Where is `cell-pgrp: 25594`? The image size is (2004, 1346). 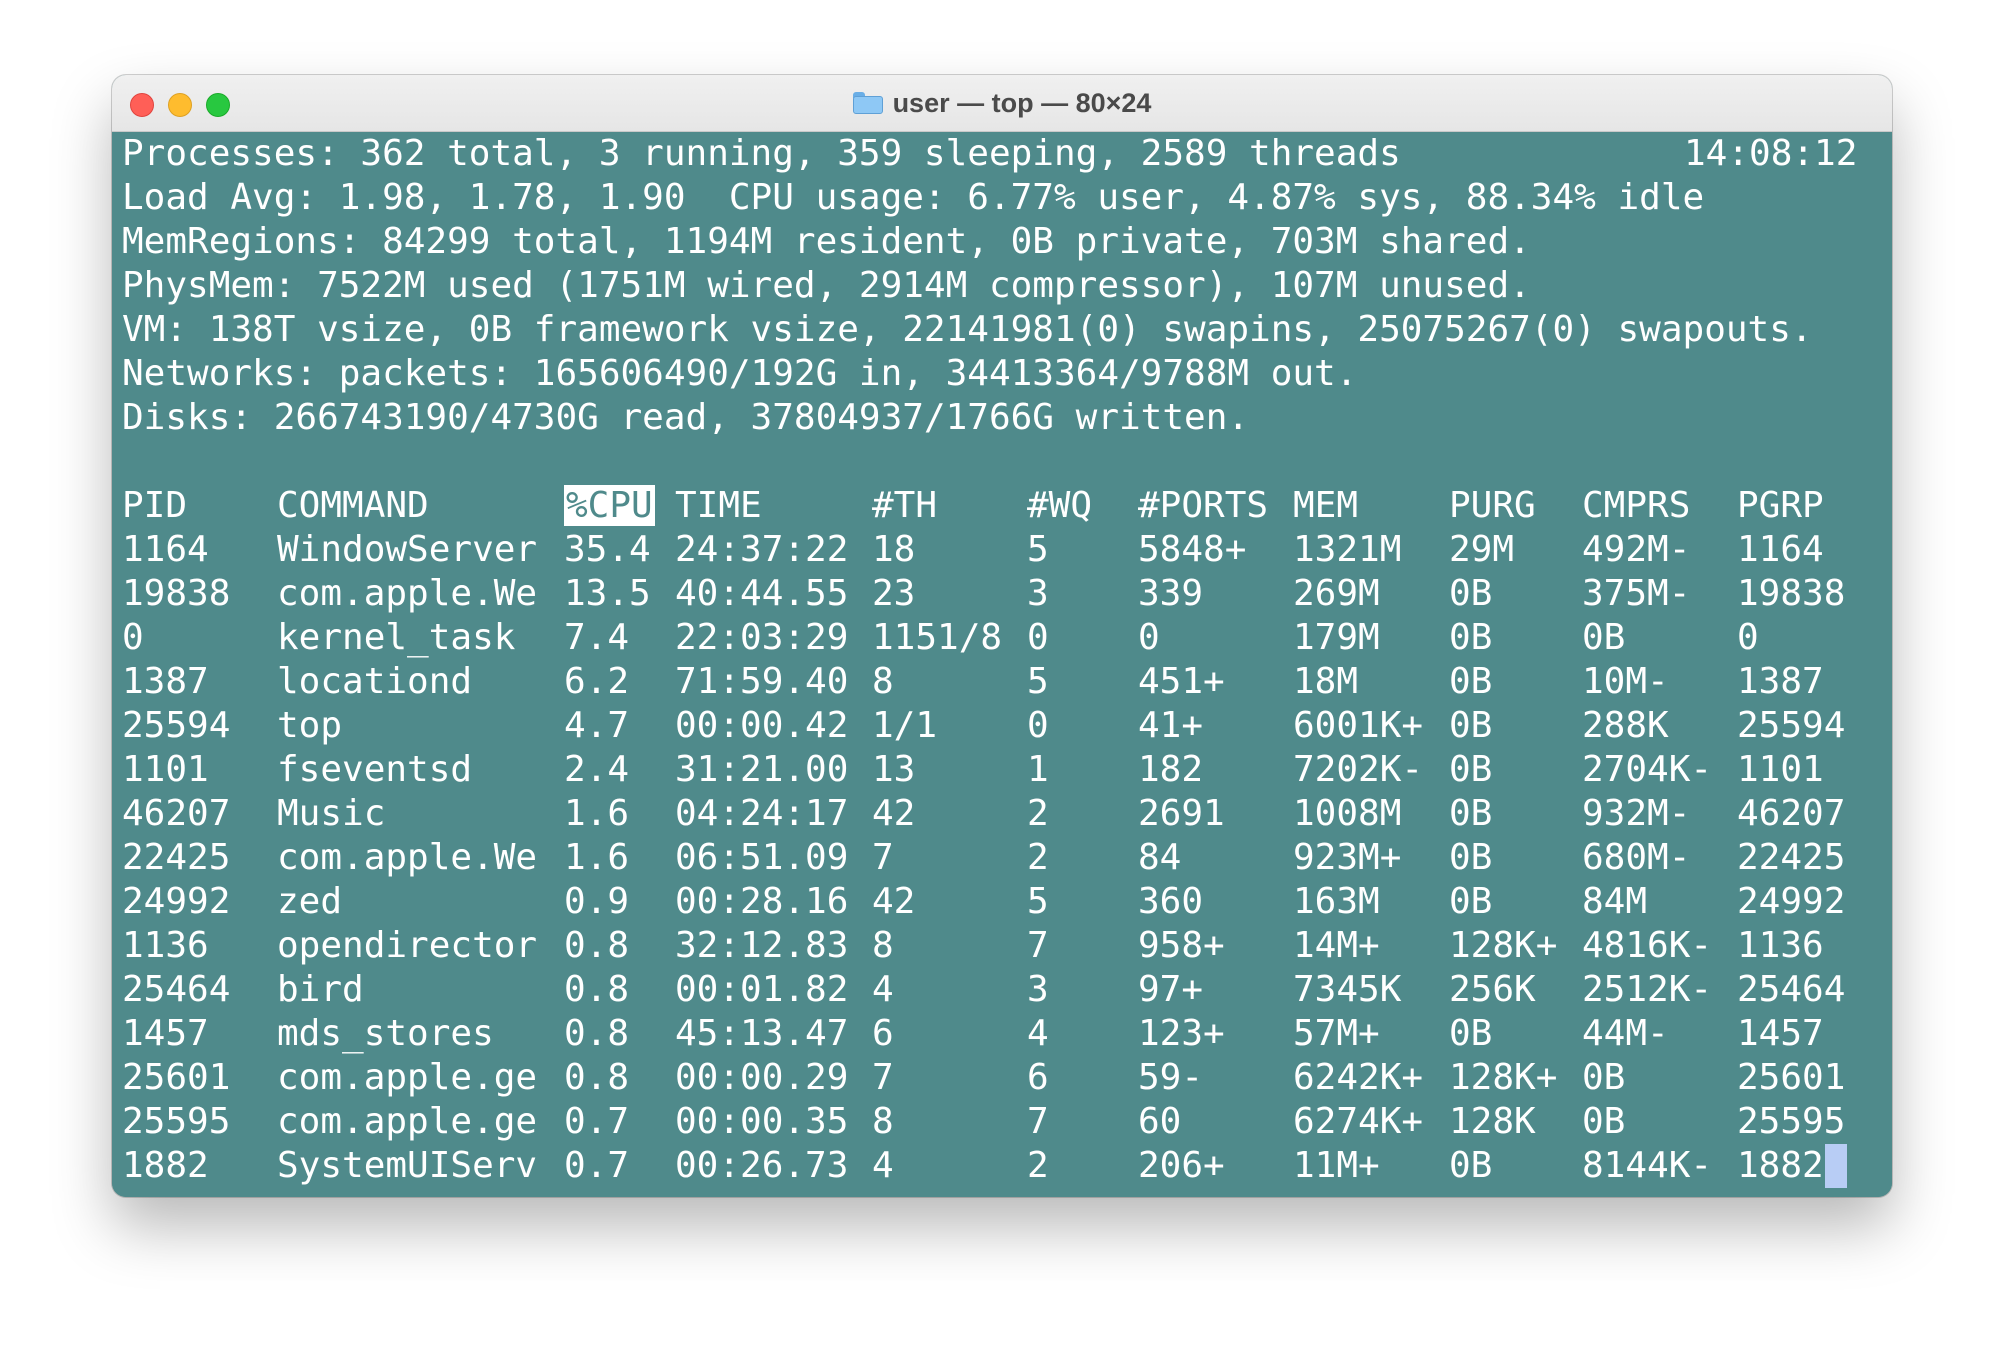
cell-pgrp: 25594 is located at coordinates (1791, 725).